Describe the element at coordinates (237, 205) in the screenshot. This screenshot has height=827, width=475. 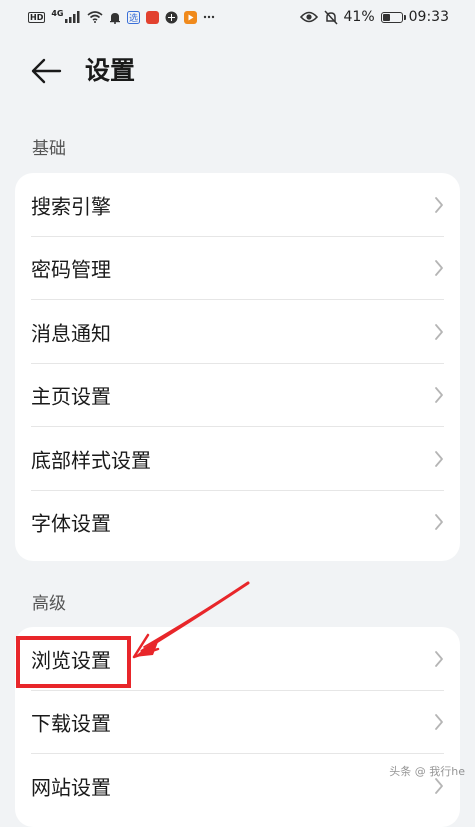
I see `settings-item-search-engine: 搜索引擎` at that location.